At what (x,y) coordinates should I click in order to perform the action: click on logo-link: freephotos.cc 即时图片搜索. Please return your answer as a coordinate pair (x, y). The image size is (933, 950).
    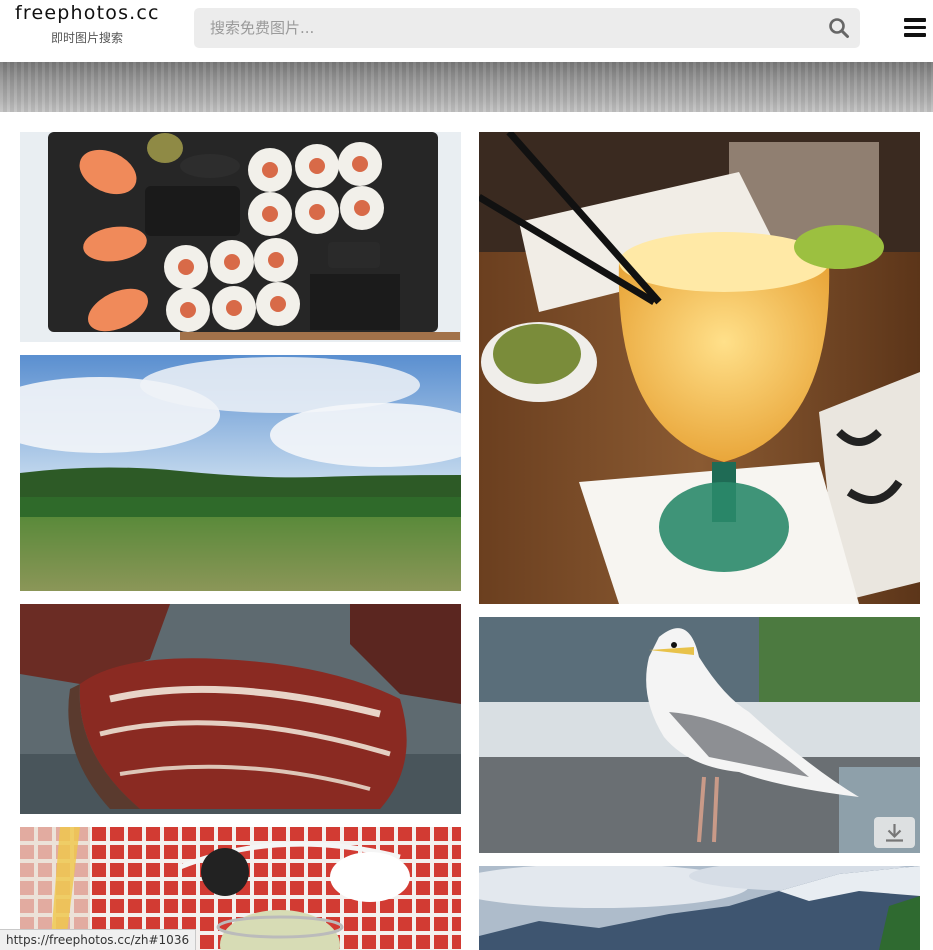
    Looking at the image, I should click on (90, 27).